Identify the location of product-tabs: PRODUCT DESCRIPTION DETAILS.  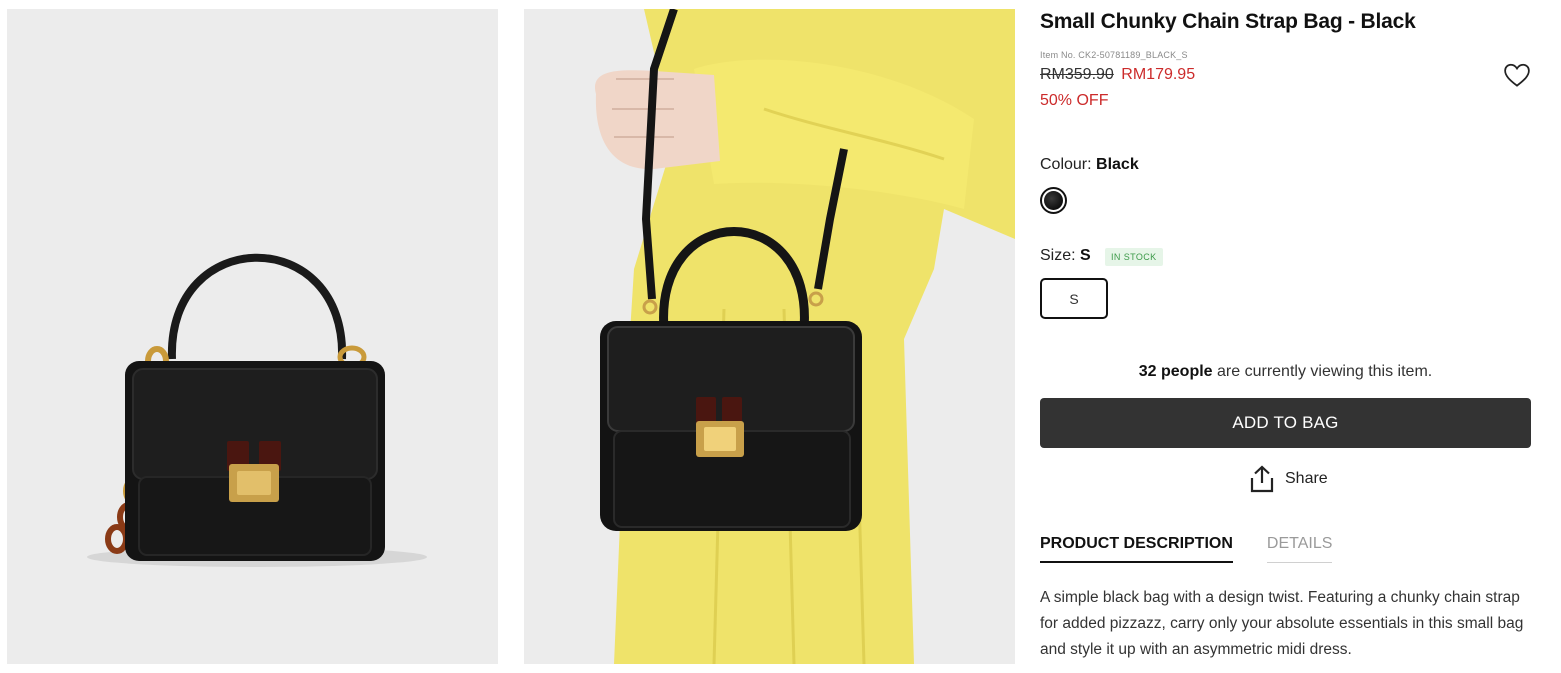
(1186, 549).